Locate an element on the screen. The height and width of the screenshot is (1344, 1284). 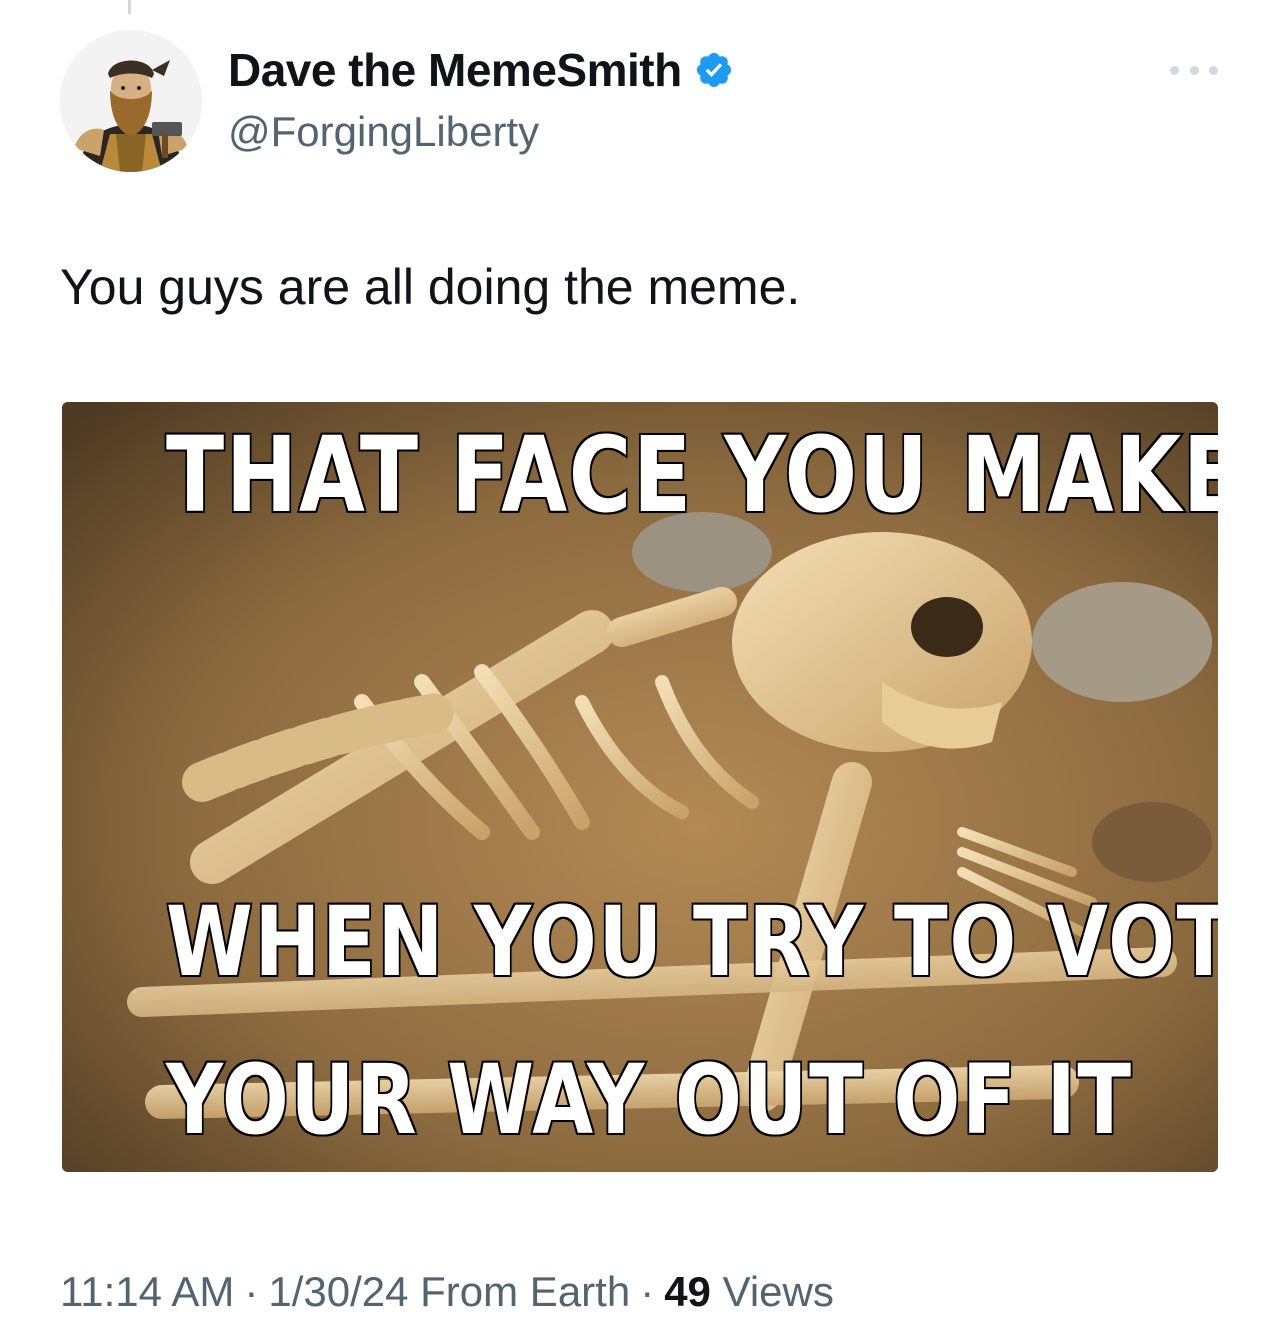
tweet-source: From Earth is located at coordinates (525, 1291).